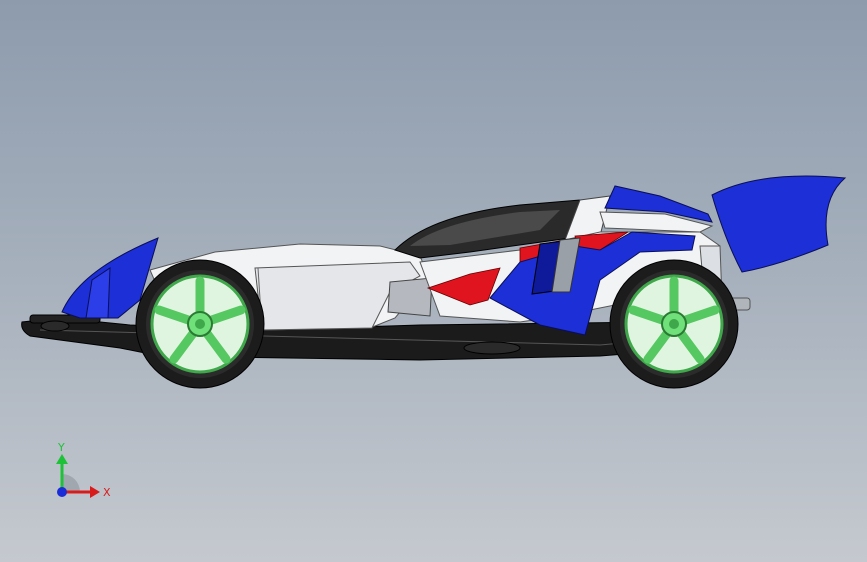 The image size is (867, 562). I want to click on front-wing-fin, so click(98, 293).